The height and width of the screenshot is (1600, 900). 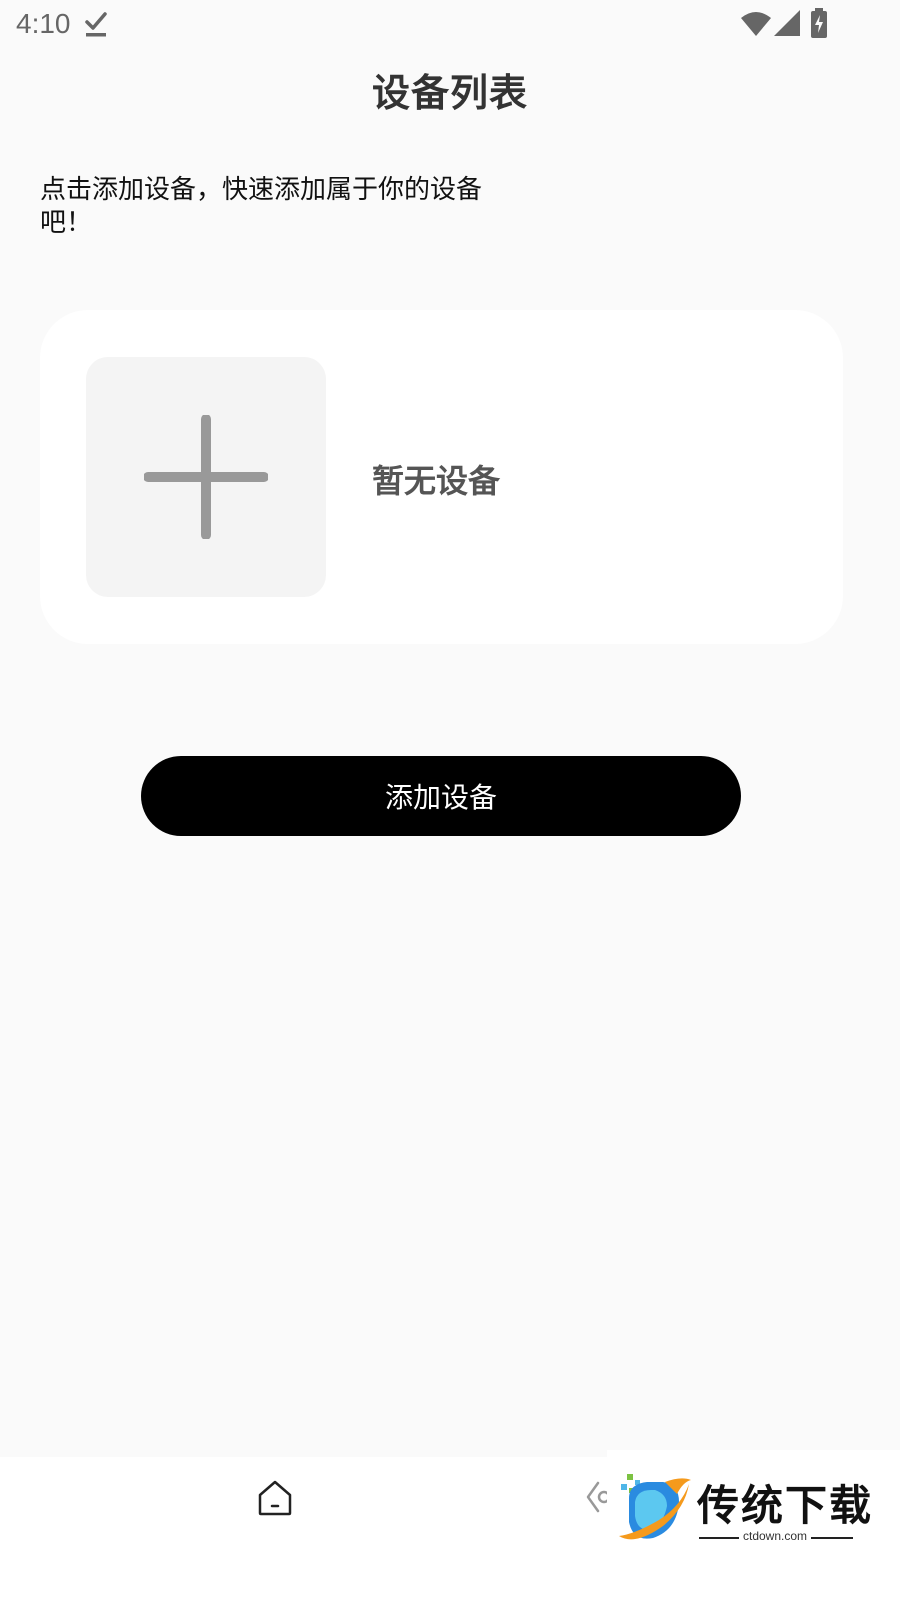 I want to click on battery-charging-icon, so click(x=819, y=23).